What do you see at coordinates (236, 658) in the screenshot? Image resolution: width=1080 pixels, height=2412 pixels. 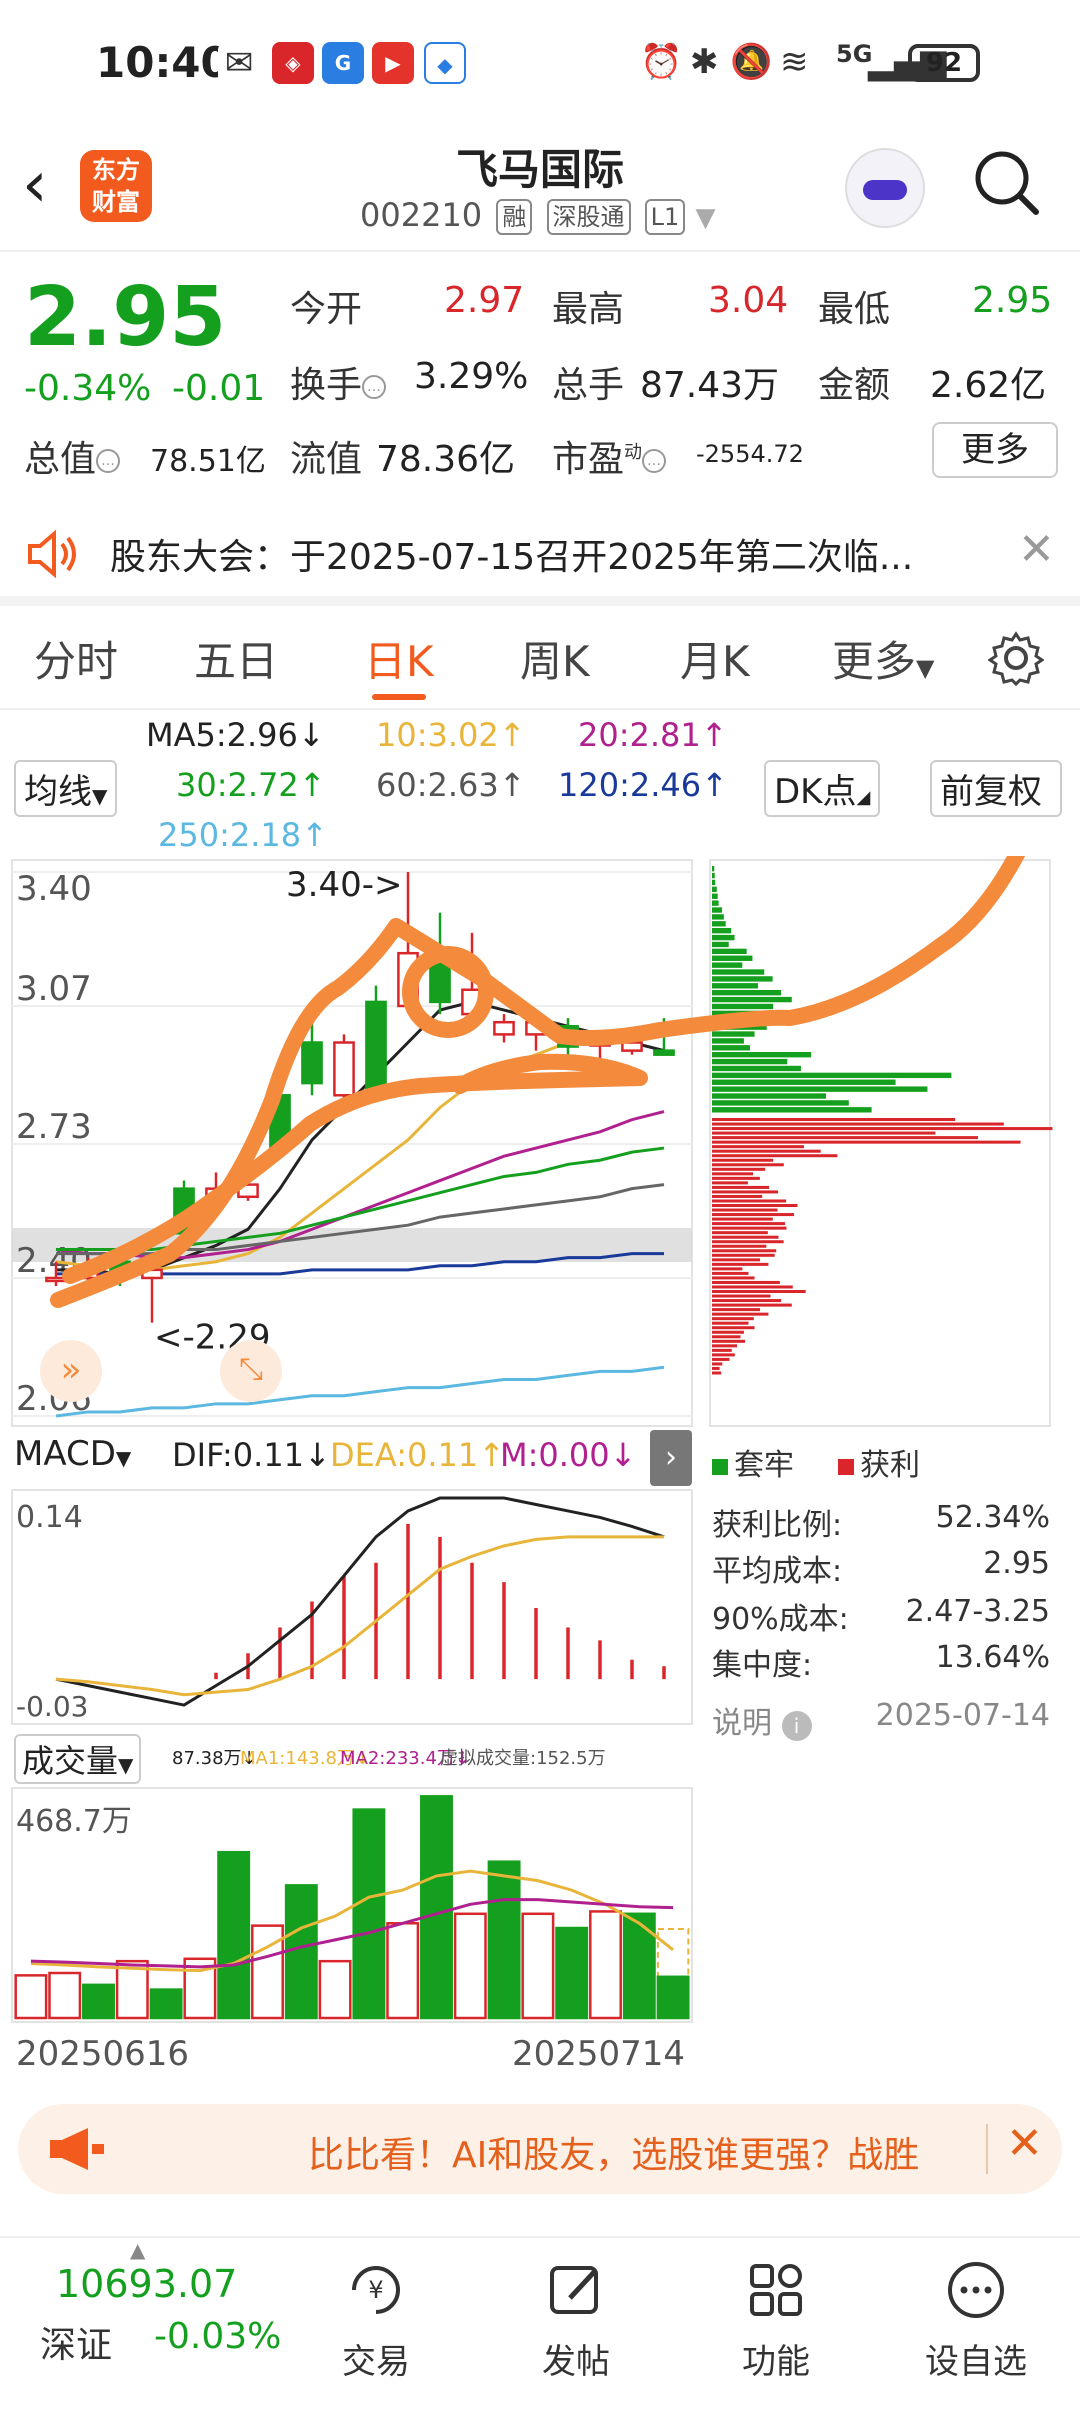 I see `tab-five-day: 五日` at bounding box center [236, 658].